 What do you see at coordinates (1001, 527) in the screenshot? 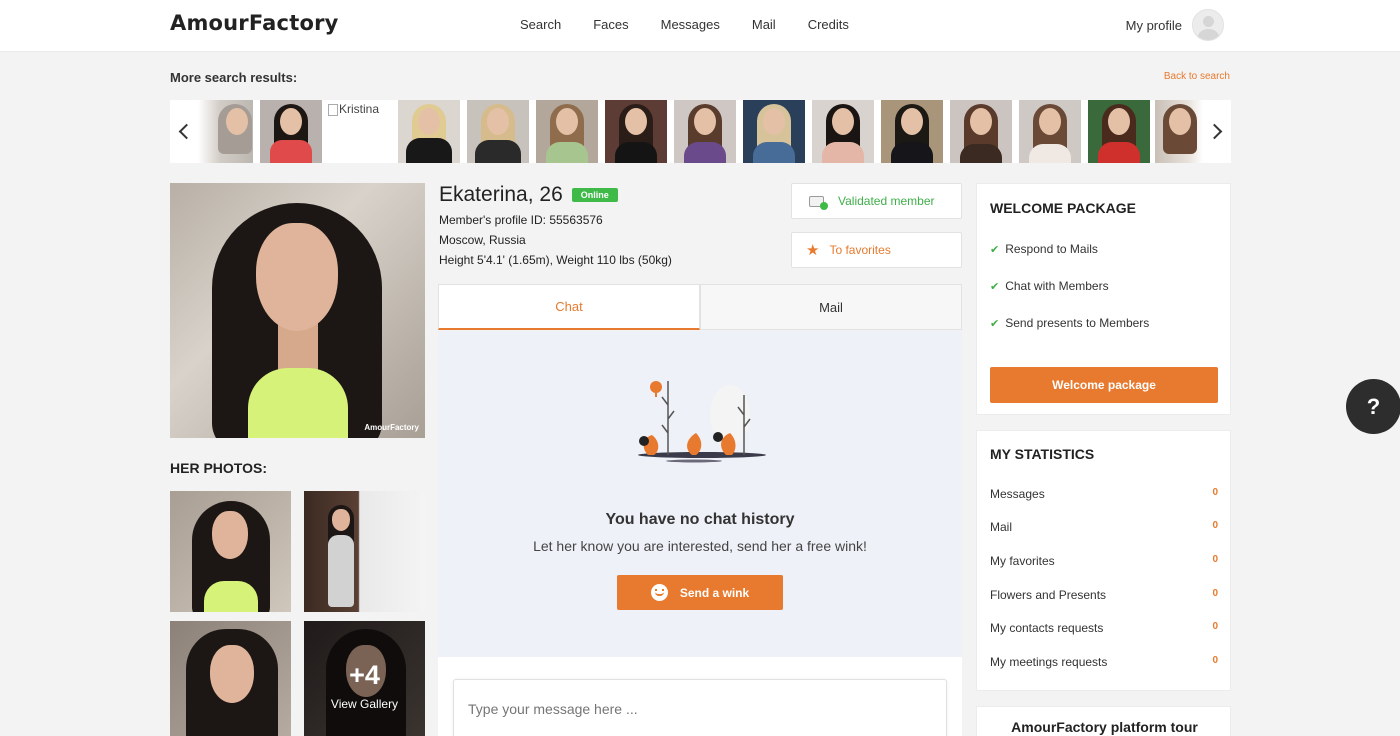
I see `stat-label: Mail` at bounding box center [1001, 527].